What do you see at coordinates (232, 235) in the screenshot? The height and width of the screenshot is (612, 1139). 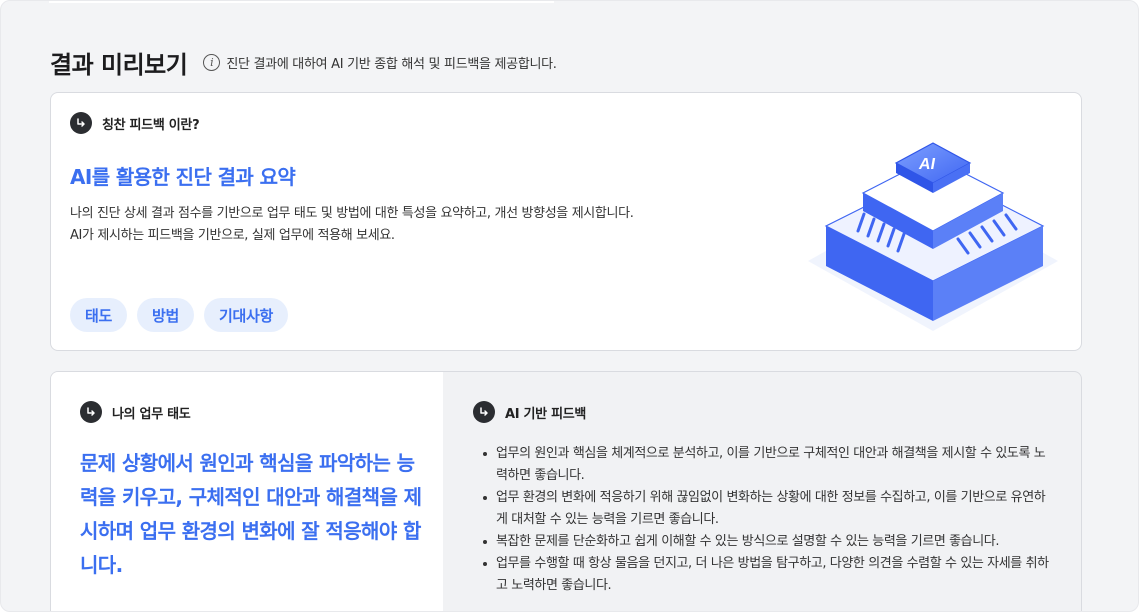 I see `intro-body-line: AI가 제시하는 피드백을 기반으로, 실제 업무에 적용해 보세요.` at bounding box center [232, 235].